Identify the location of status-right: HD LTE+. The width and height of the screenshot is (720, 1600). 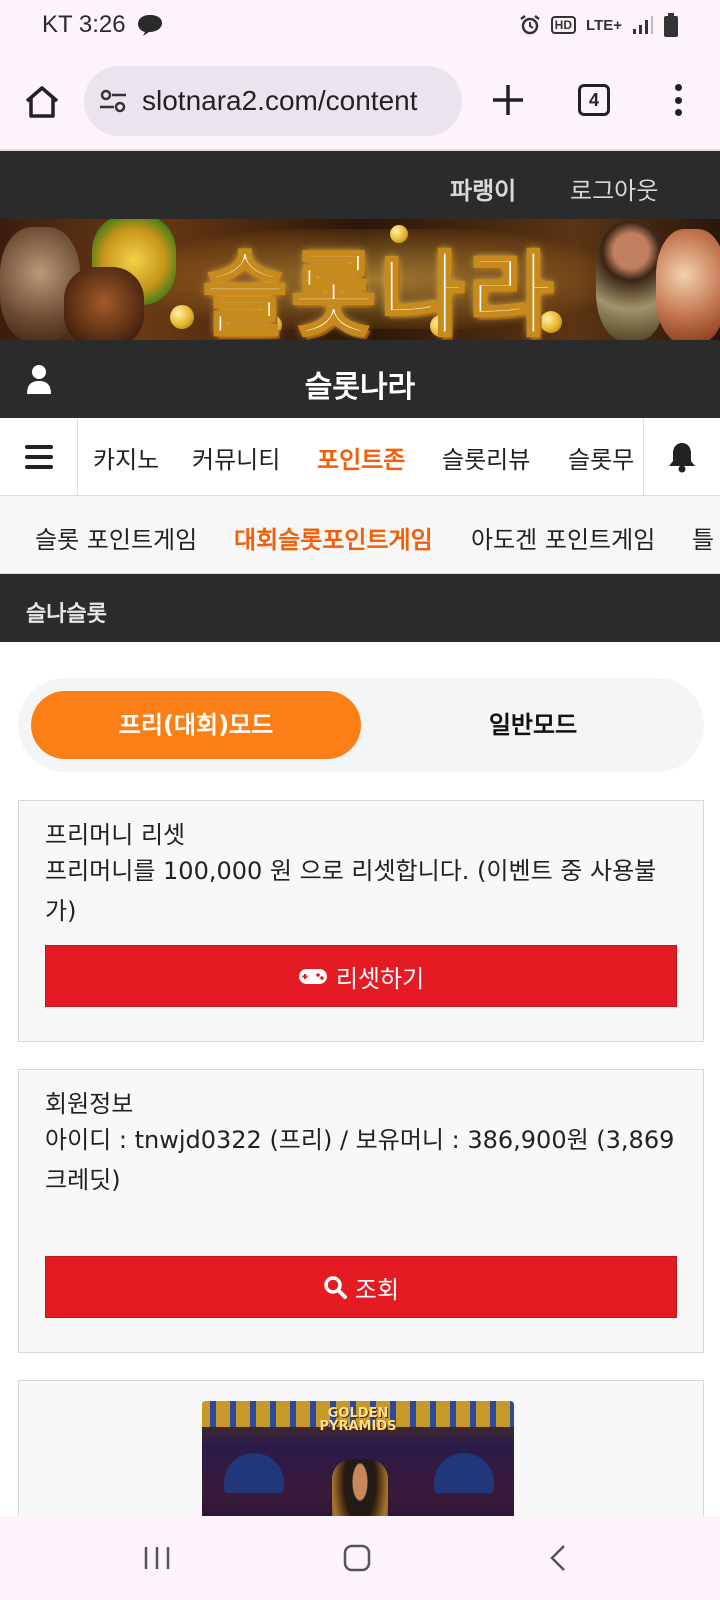
(598, 25).